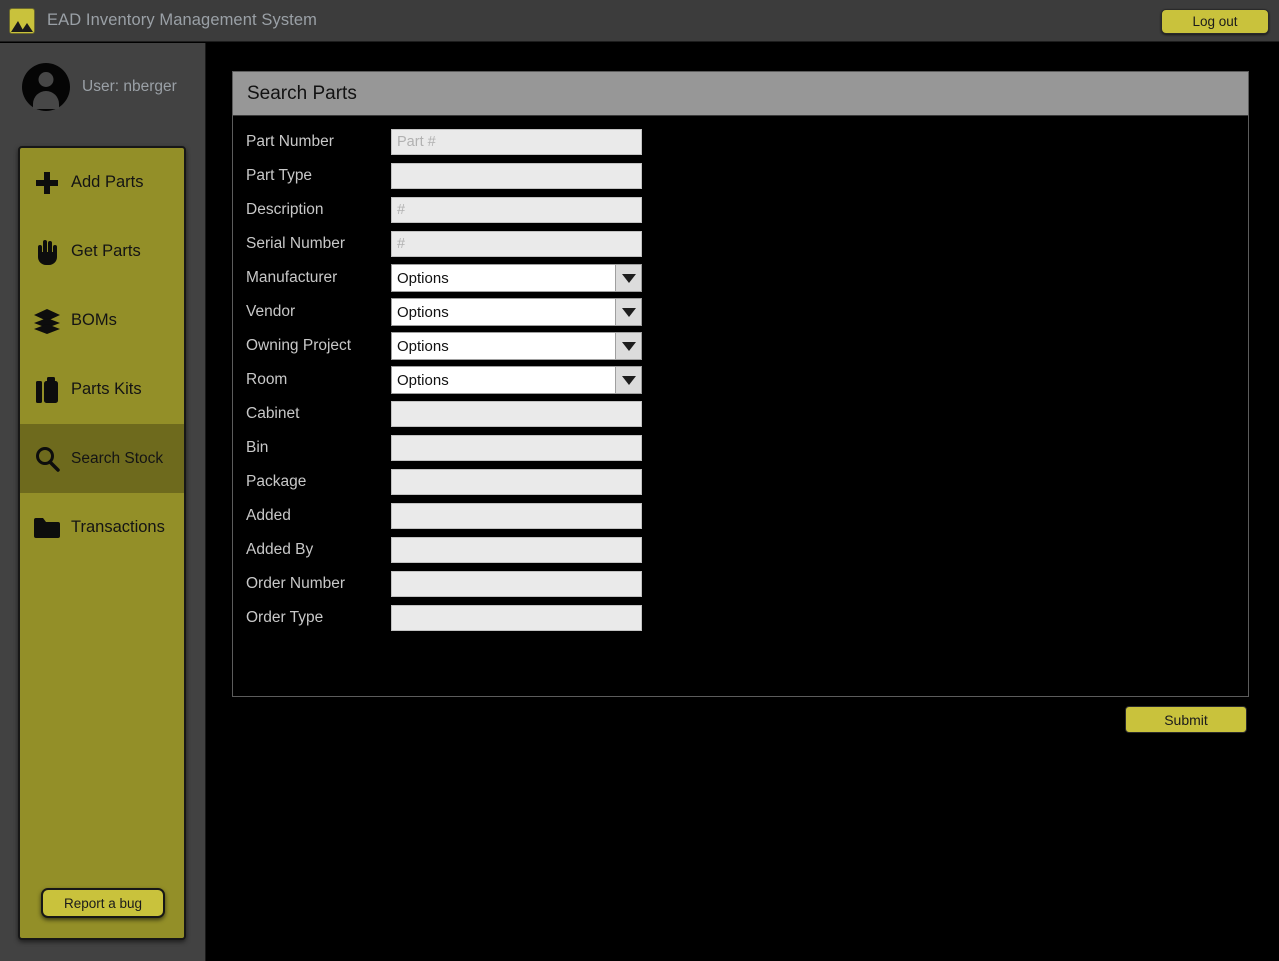  I want to click on form-row: Order Number, so click(747, 584).